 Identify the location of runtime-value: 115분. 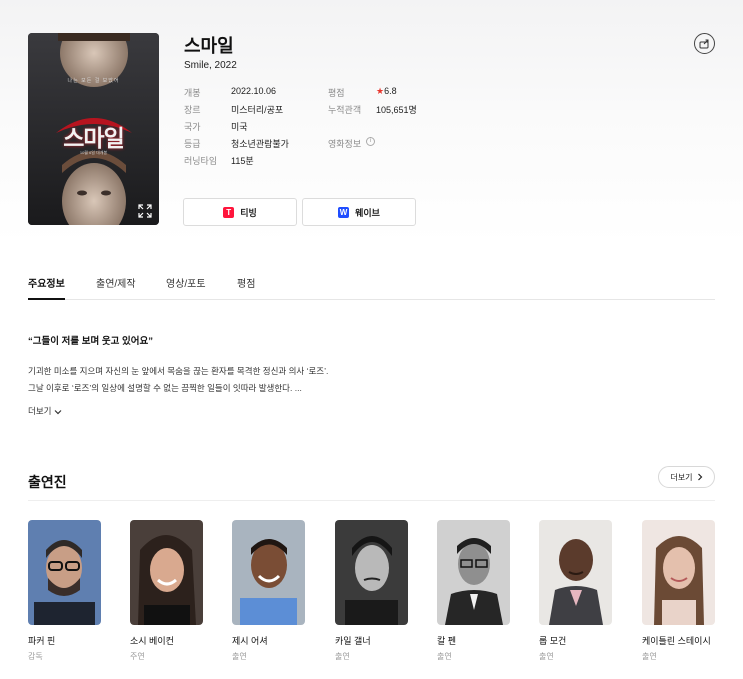
(242, 161).